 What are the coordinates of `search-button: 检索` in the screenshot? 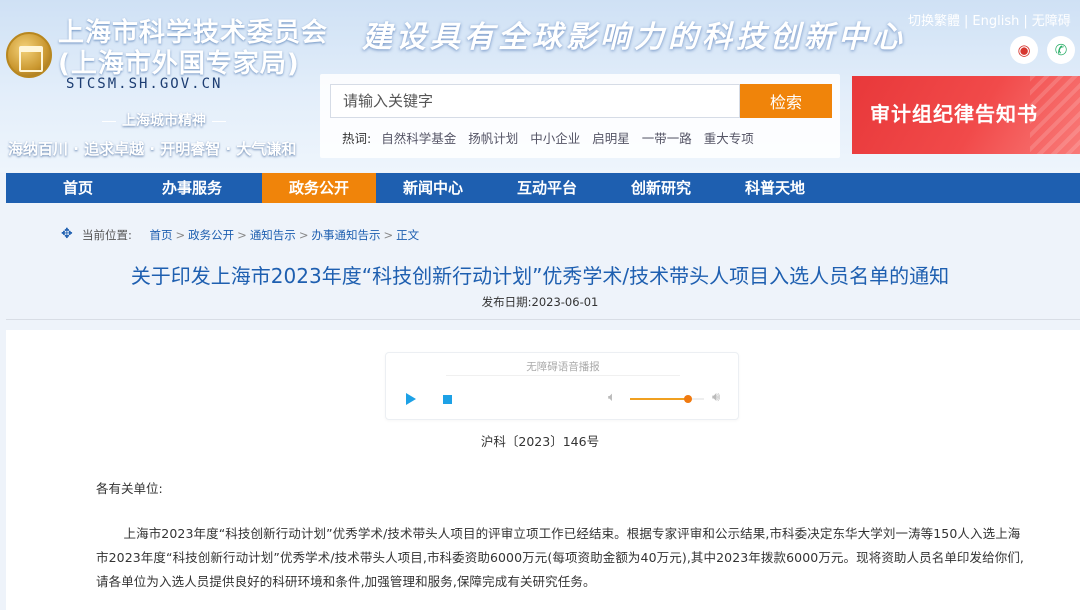 It's located at (786, 101).